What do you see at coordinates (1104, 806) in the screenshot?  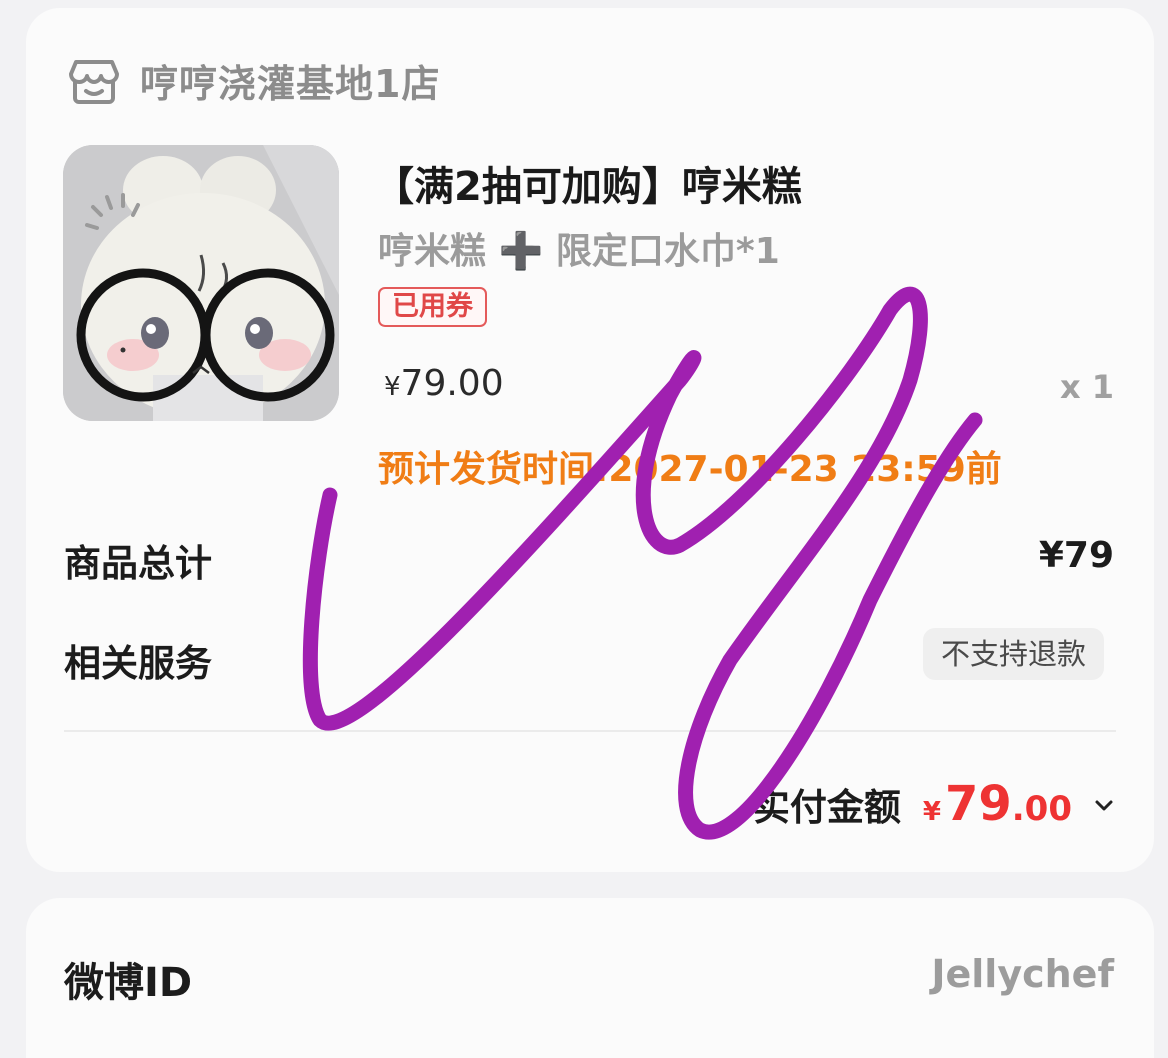 I see `chevron-down-icon` at bounding box center [1104, 806].